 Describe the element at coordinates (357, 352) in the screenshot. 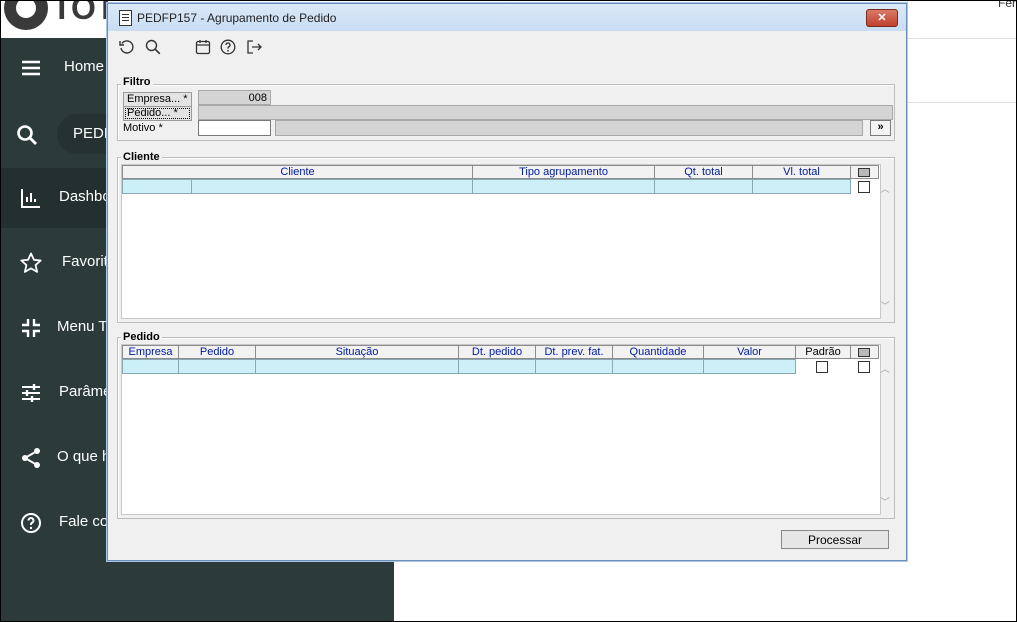

I see `situacao-column-header: Situação` at that location.